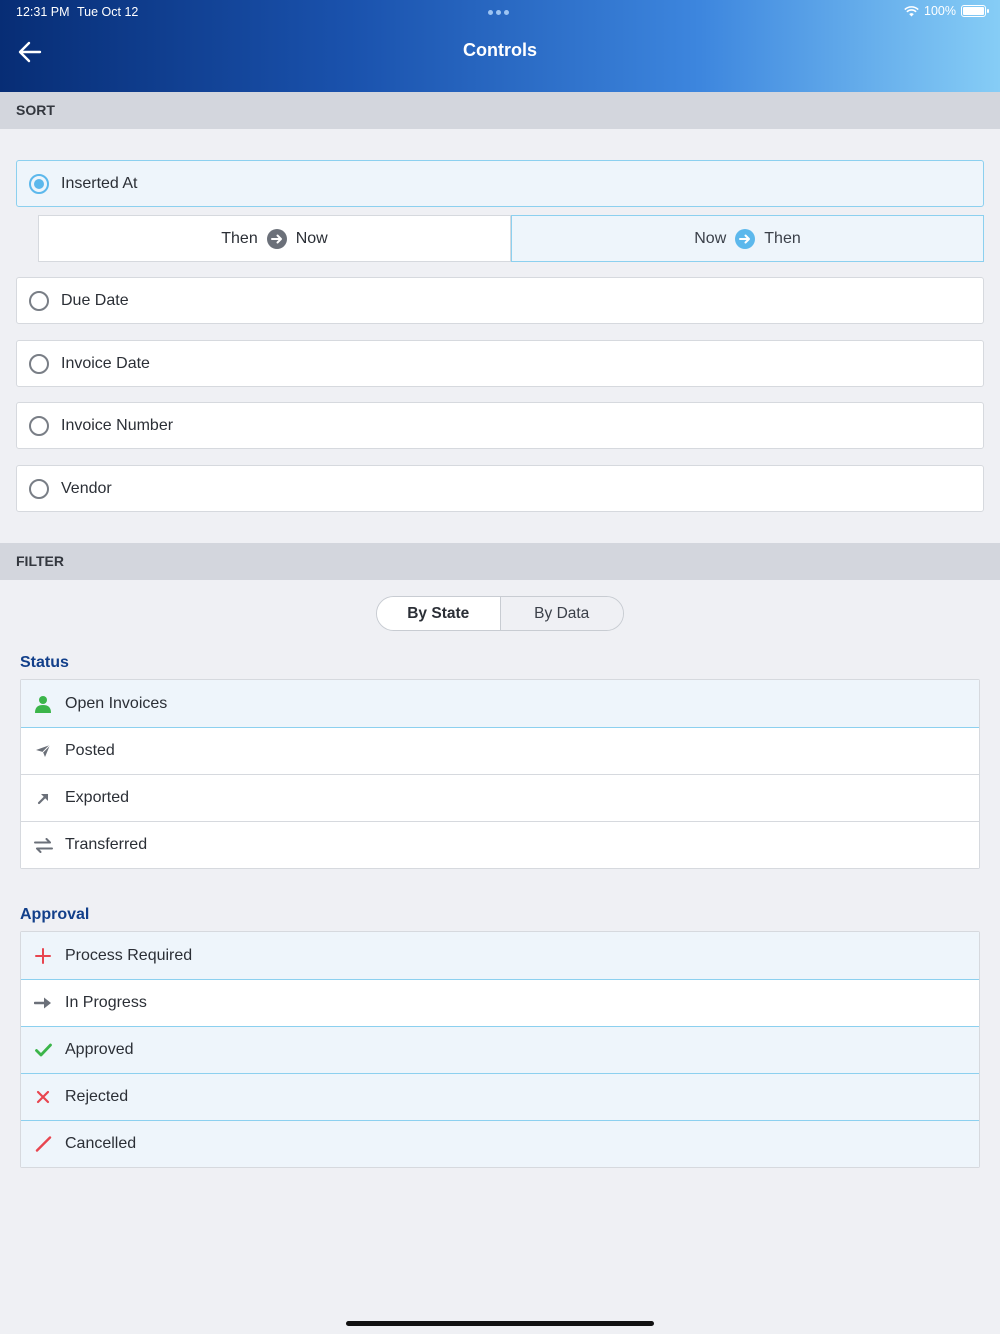 This screenshot has height=1334, width=1000. I want to click on home-indicator, so click(500, 1323).